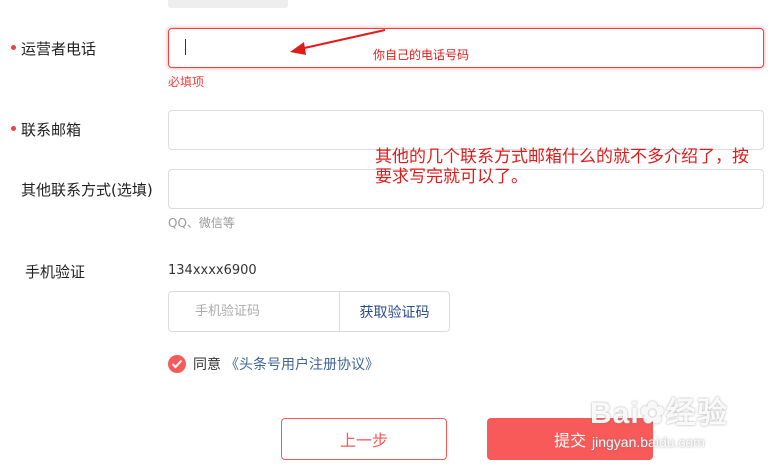 This screenshot has height=473, width=773. What do you see at coordinates (59, 49) in the screenshot?
I see `operator-phone-label: 运营者电话` at bounding box center [59, 49].